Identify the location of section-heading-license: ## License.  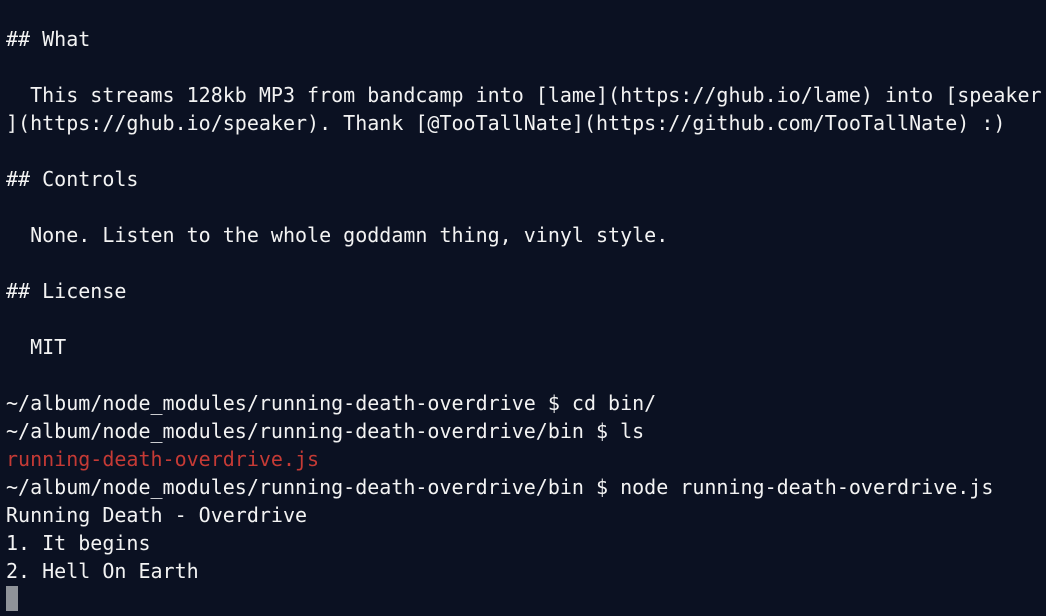
(66, 291).